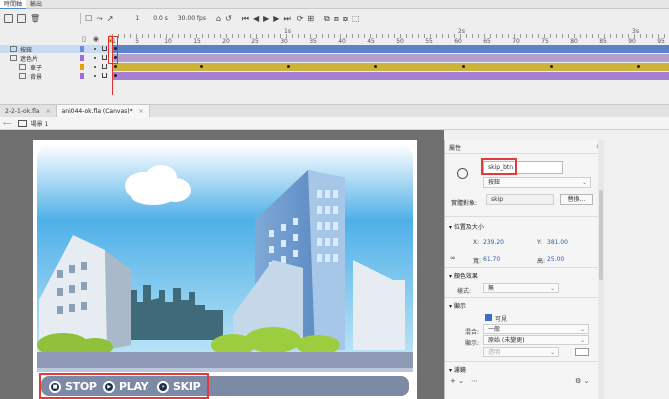 The height and width of the screenshot is (399, 669). Describe the element at coordinates (536, 340) in the screenshot. I see `render-select: 原始 (未變更) ⌄` at that location.